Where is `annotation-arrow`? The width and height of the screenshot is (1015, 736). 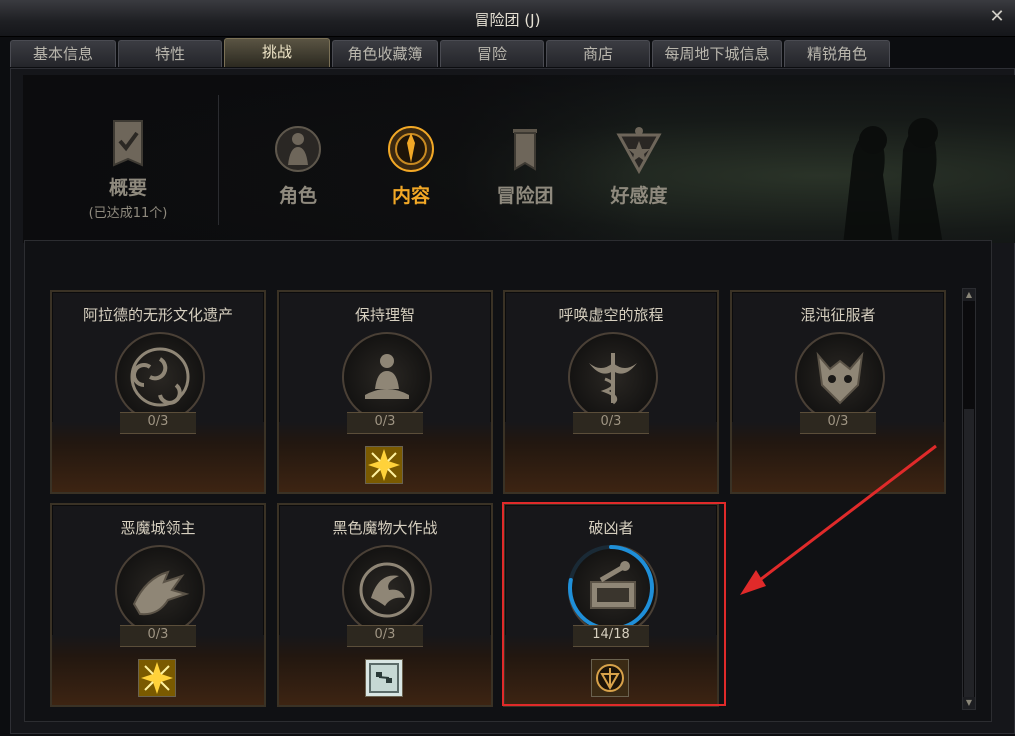
annotation-arrow is located at coordinates (838, 519).